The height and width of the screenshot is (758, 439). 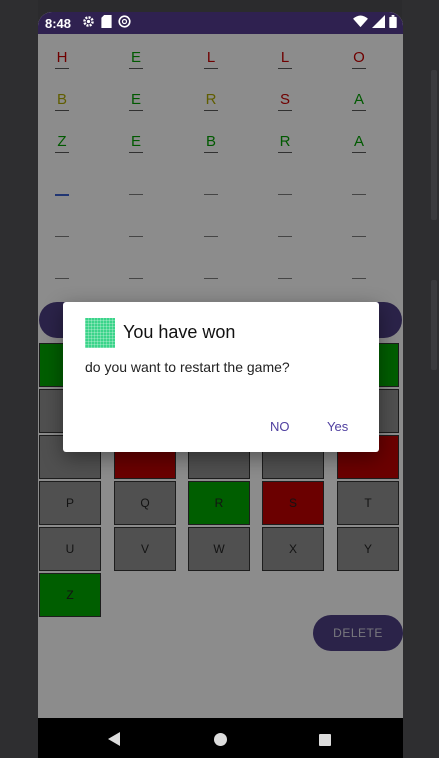 I want to click on dialog-message: do you want to restart the game?, so click(x=187, y=367).